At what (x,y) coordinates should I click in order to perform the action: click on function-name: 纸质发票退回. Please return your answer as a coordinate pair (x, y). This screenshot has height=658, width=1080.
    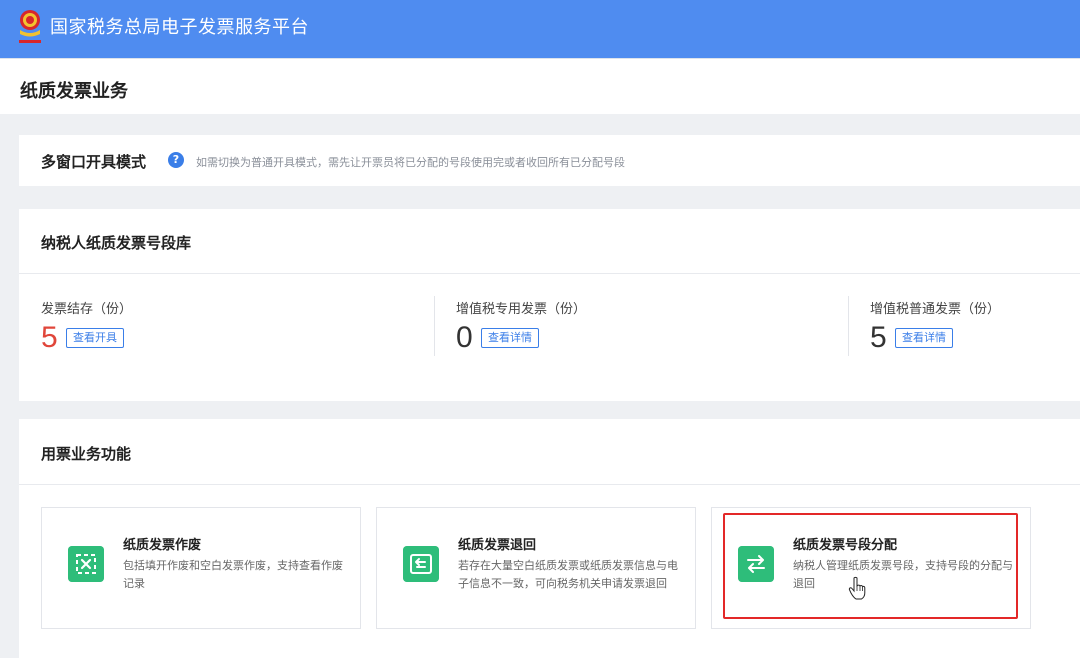
    Looking at the image, I should click on (497, 545).